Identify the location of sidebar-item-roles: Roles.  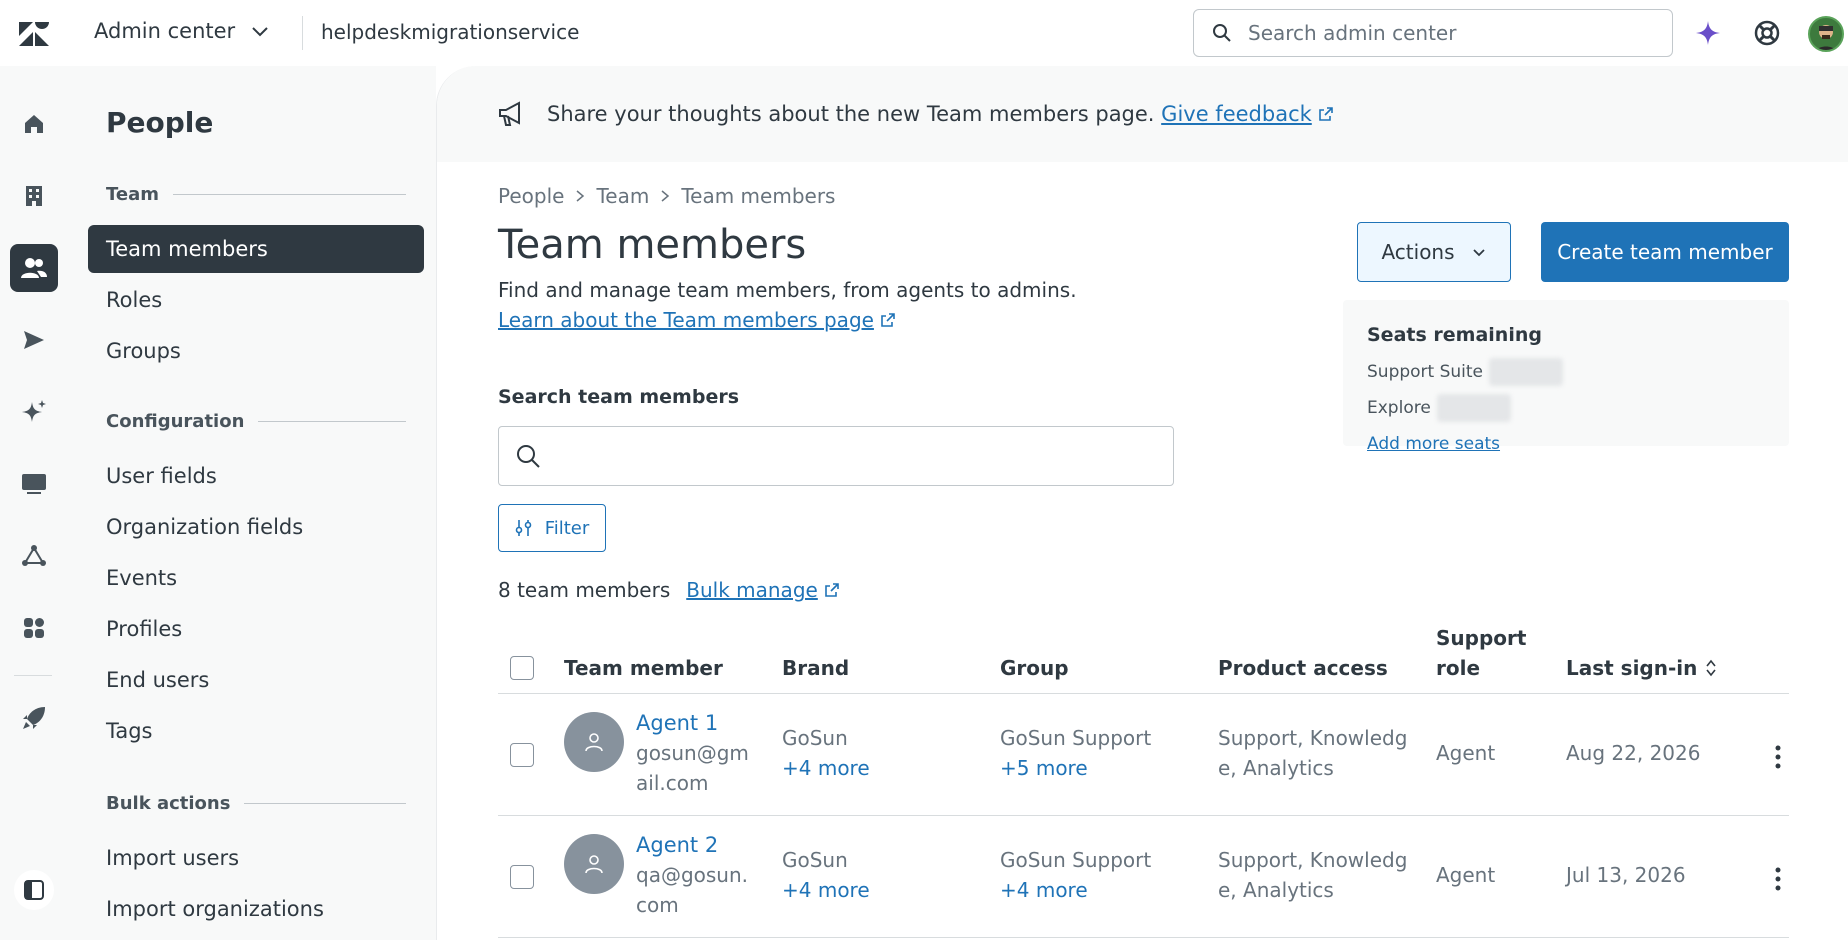
(256, 300).